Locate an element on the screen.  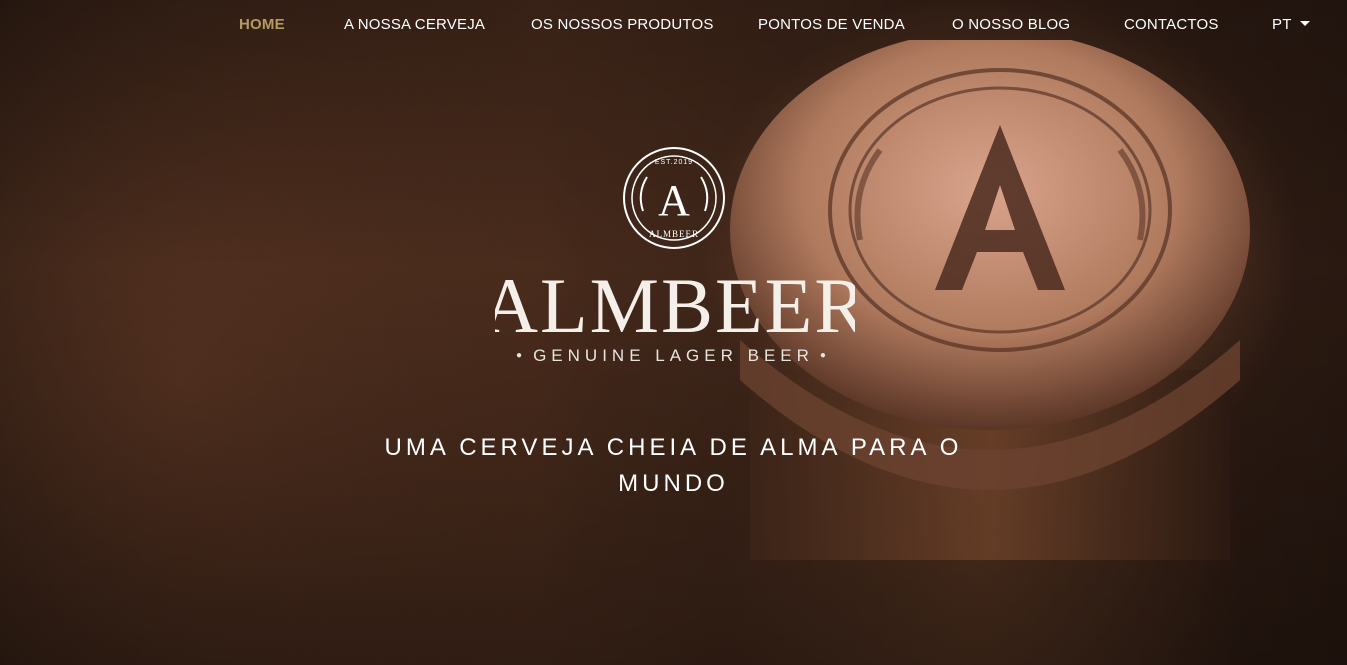
nav-item-contactos: CONTACTOS is located at coordinates (1171, 24).